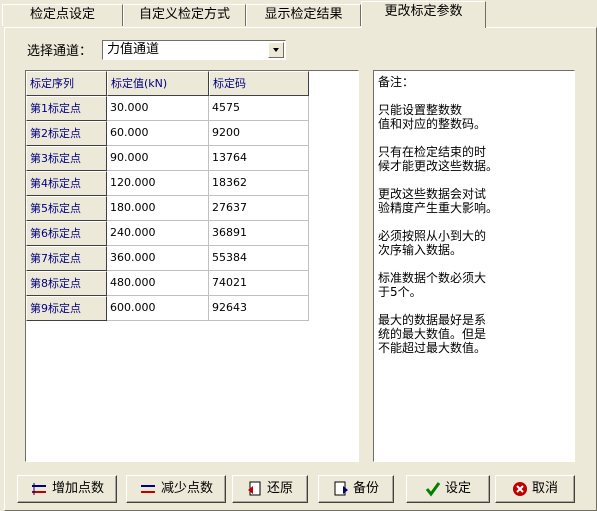  What do you see at coordinates (432, 117) in the screenshot?
I see `note-item: 只能设置整数数 值和对应的整数码。` at bounding box center [432, 117].